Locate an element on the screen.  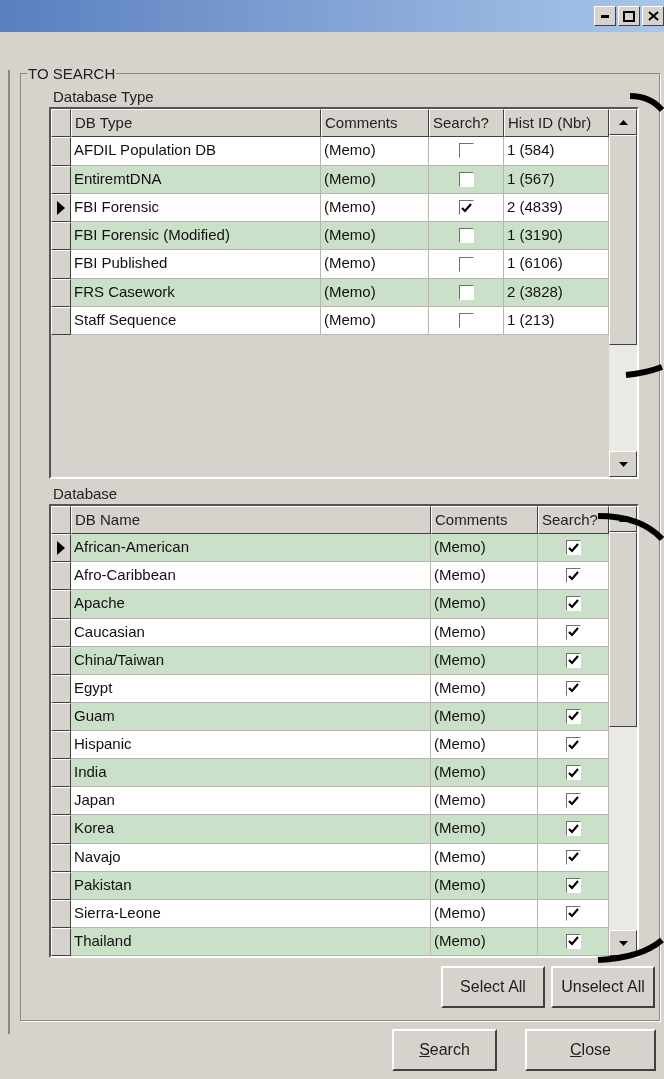
search-button: Search is located at coordinates (444, 1050).